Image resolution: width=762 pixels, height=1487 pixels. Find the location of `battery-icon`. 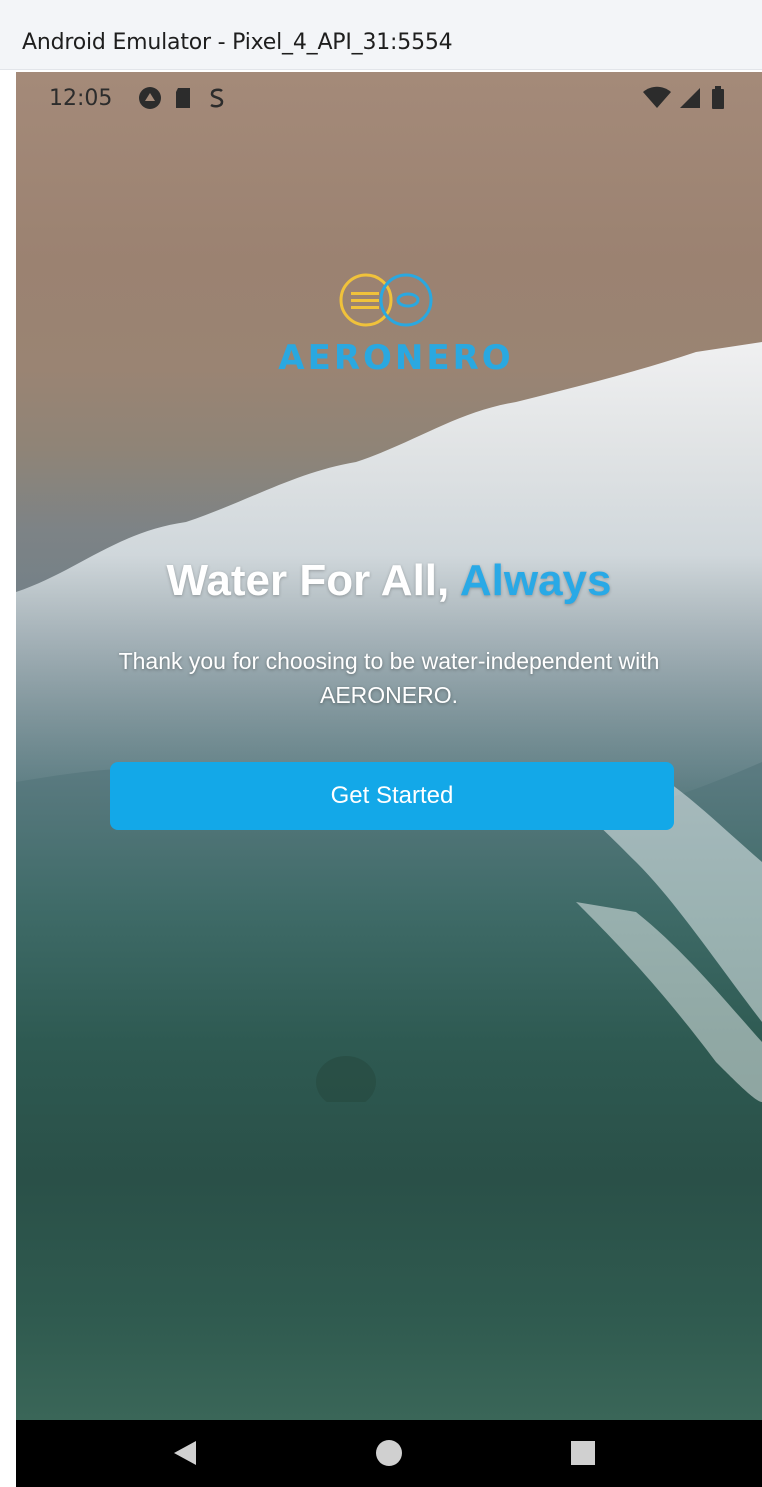

battery-icon is located at coordinates (718, 97).